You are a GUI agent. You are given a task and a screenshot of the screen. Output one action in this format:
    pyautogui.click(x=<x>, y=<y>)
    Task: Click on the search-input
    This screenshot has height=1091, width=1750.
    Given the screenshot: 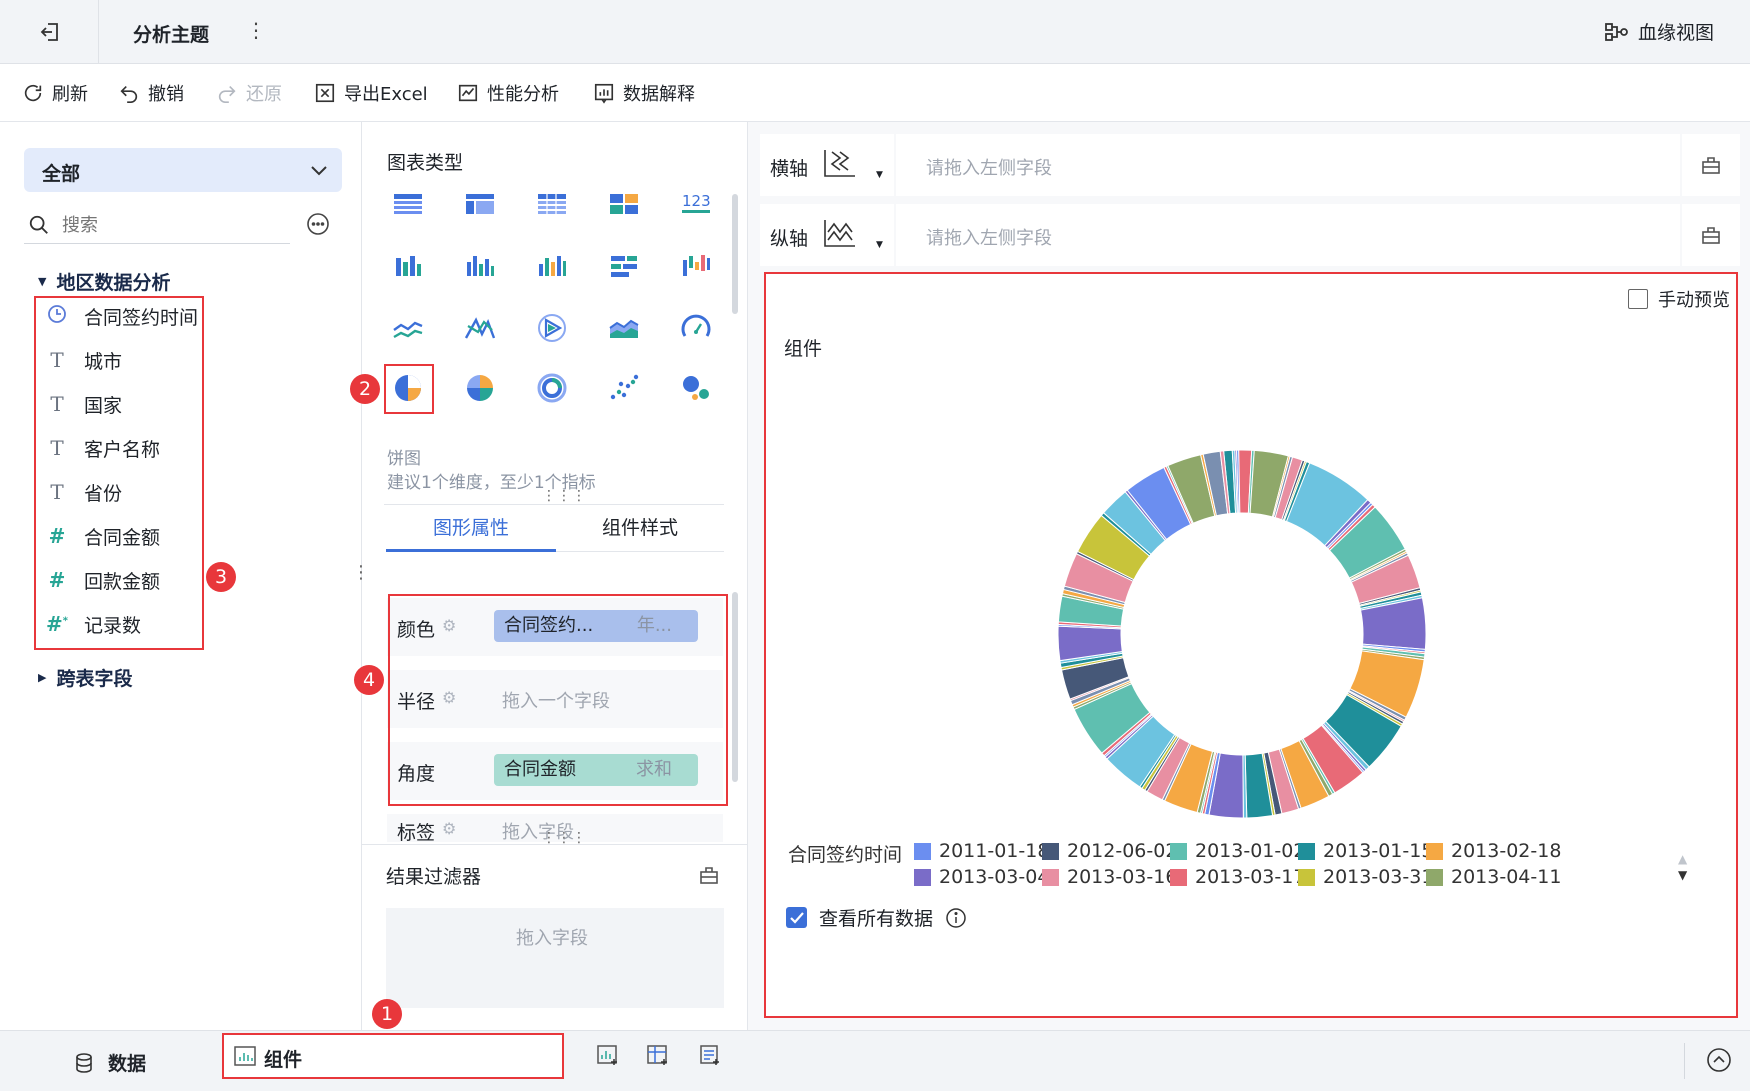 What is the action you would take?
    pyautogui.click(x=172, y=225)
    